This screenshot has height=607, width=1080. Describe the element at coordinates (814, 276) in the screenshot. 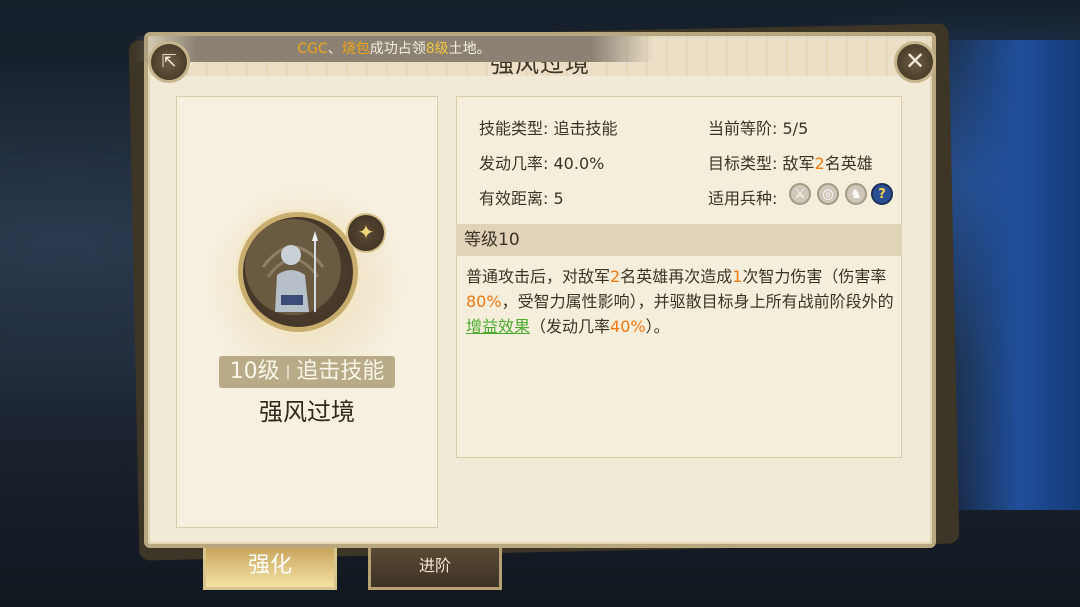

I see `desc-text-3: 次智力伤害（伤害率` at that location.